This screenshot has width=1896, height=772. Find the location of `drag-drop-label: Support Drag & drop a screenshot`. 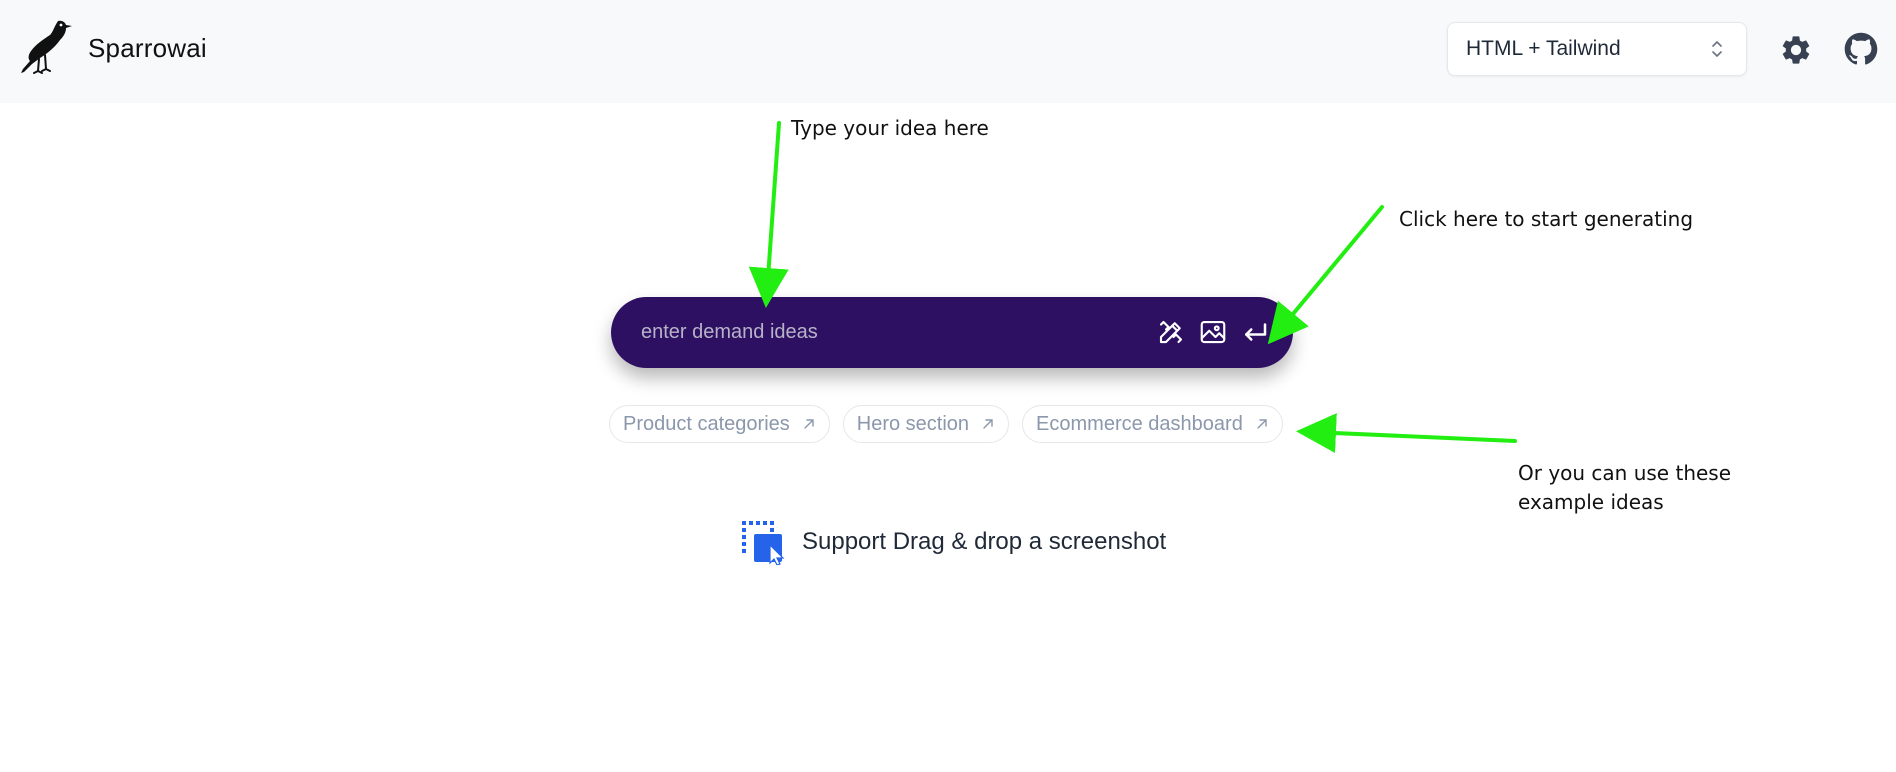

drag-drop-label: Support Drag & drop a screenshot is located at coordinates (984, 541).